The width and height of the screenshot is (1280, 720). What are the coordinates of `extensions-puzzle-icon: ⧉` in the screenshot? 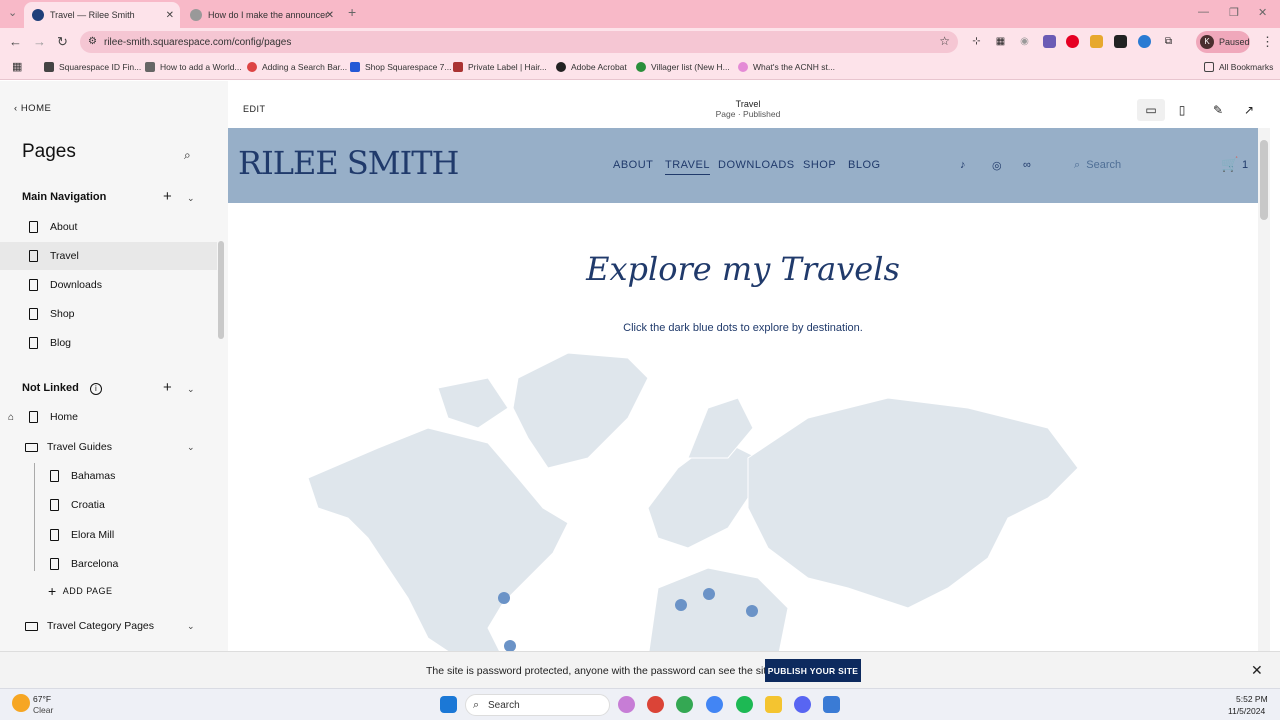 It's located at (1168, 41).